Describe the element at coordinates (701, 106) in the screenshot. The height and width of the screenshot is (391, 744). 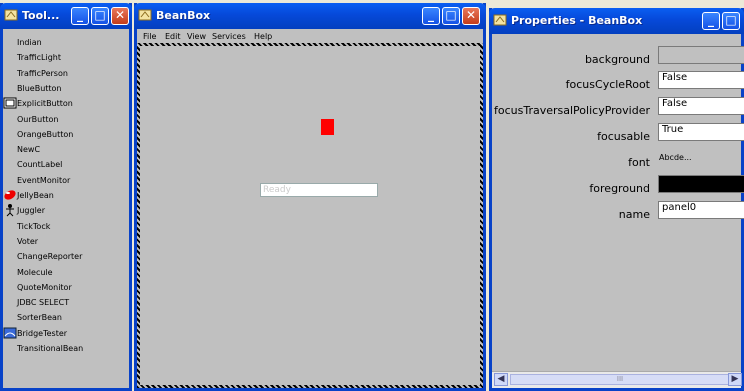
I see `focusTraversalPolicyProvider-field: False` at that location.